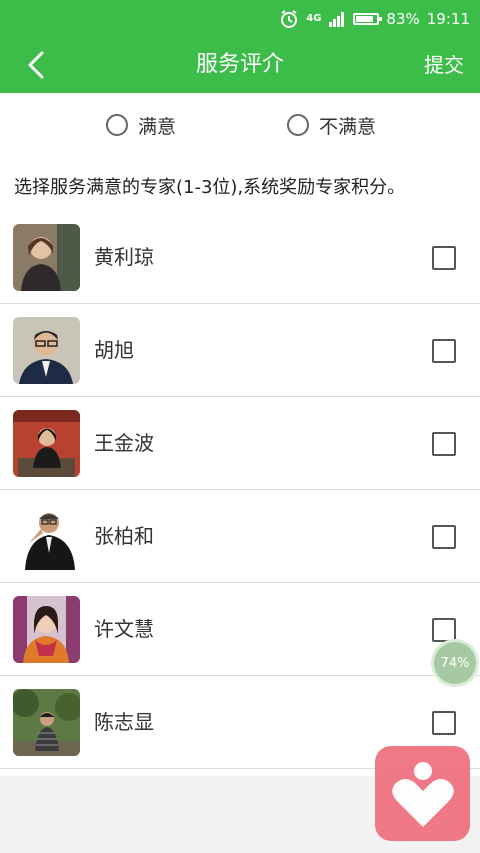 The width and height of the screenshot is (480, 853). I want to click on radio-label: 满意, so click(157, 126).